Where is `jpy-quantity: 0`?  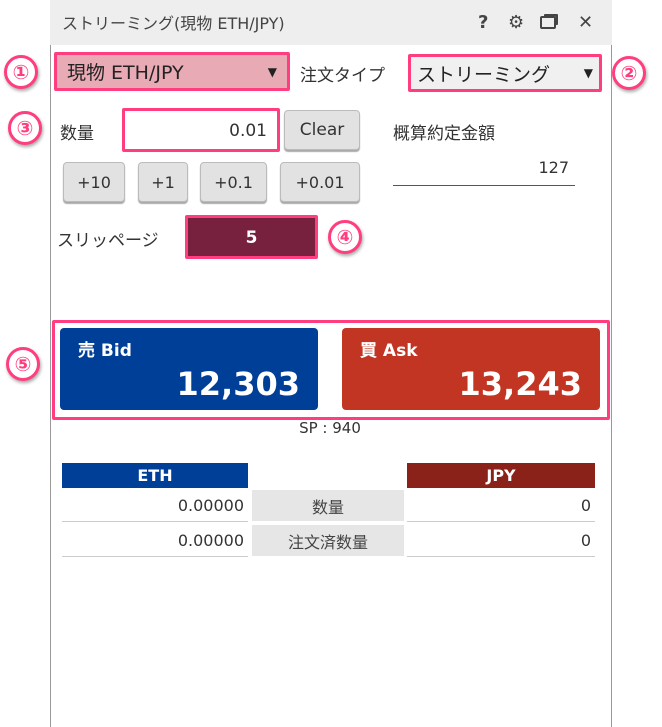
jpy-quantity: 0 is located at coordinates (501, 506).